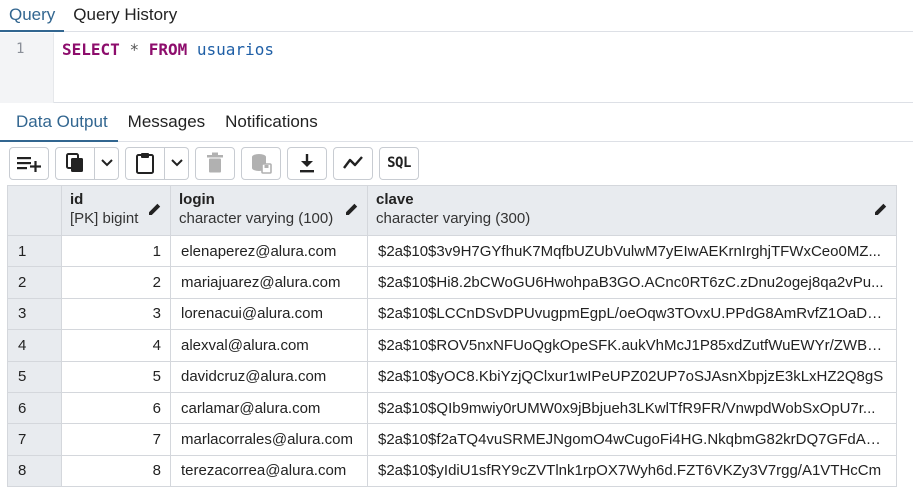  I want to click on copy-options-dropdown, so click(107, 163).